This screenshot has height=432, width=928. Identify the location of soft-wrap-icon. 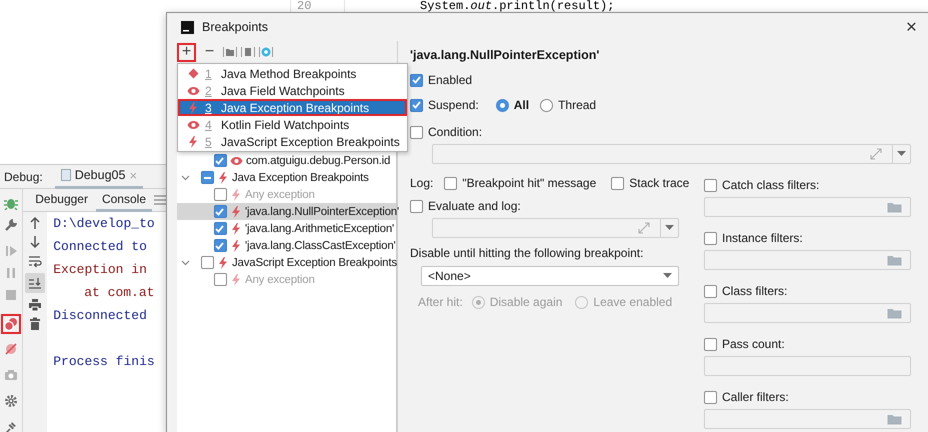
(35, 261).